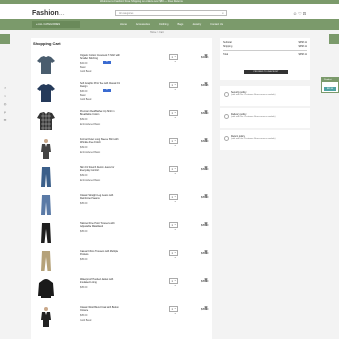 This screenshot has height=339, width=339. I want to click on nav-link: Clothing, so click(164, 24).